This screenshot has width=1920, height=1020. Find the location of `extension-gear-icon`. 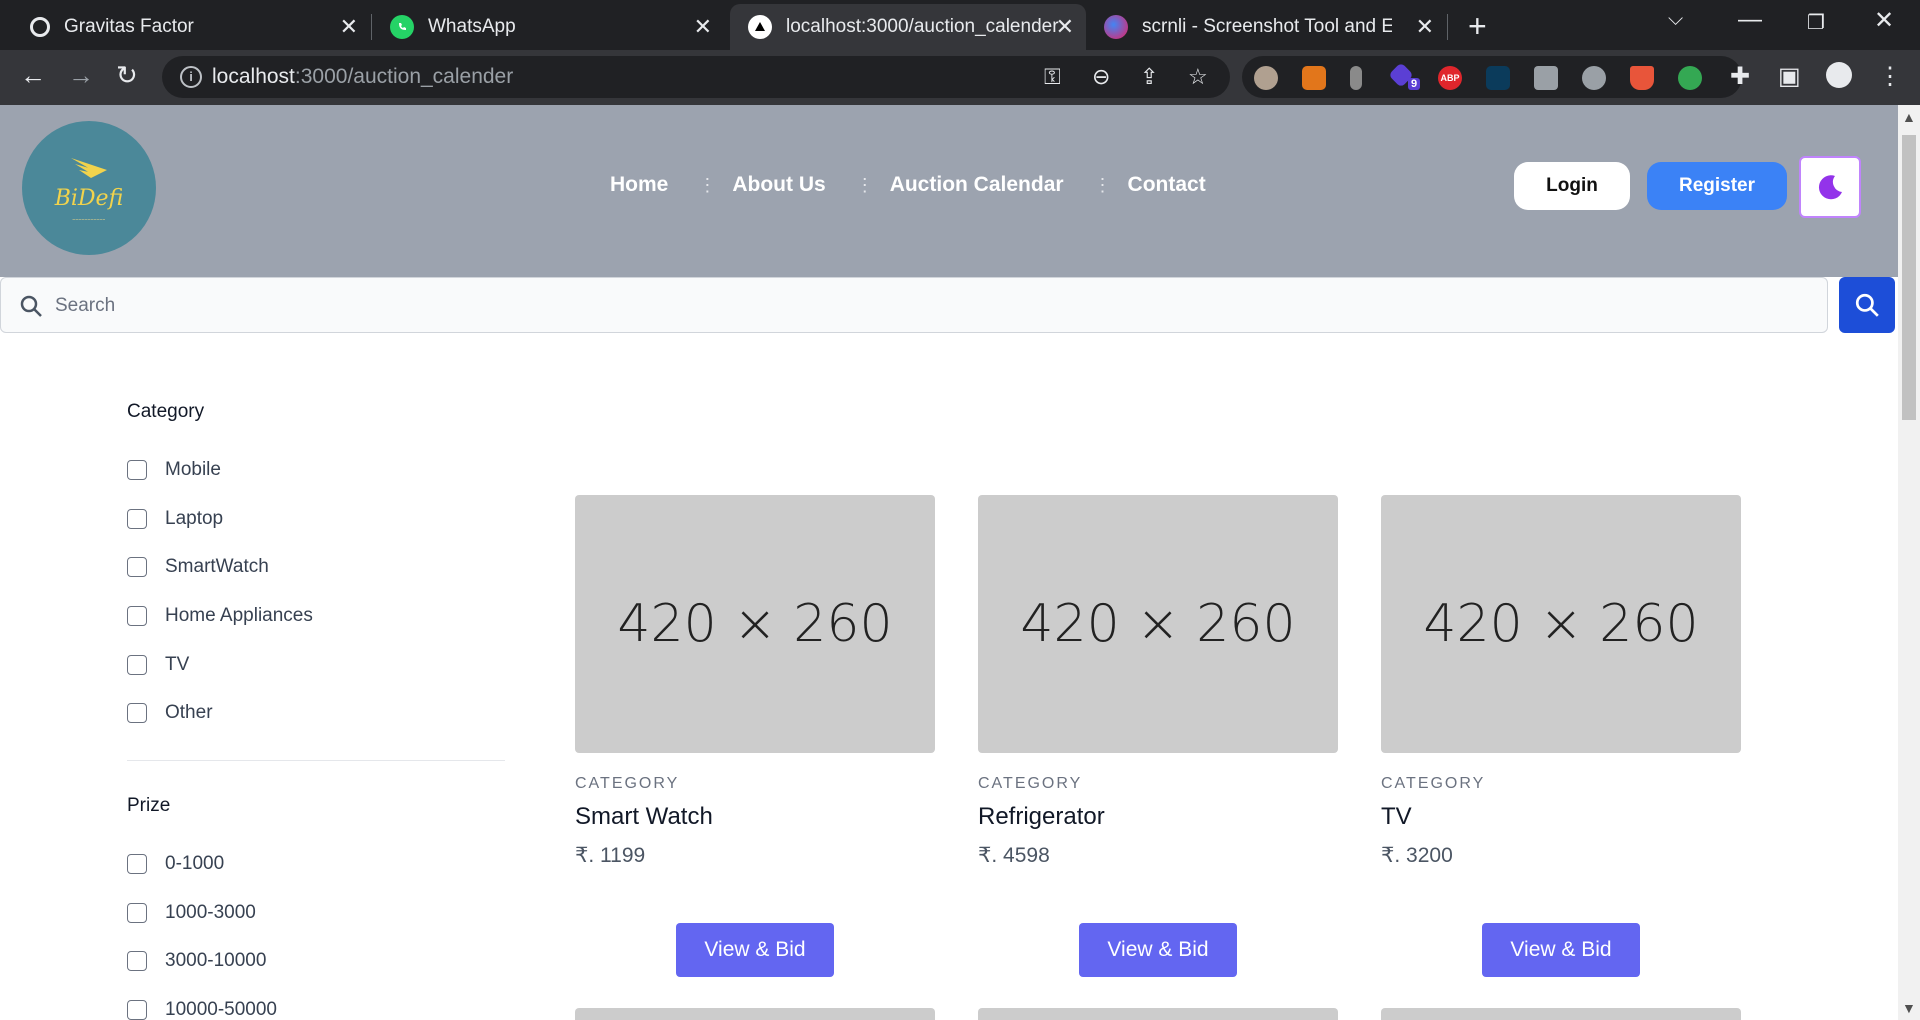

extension-gear-icon is located at coordinates (1594, 78).